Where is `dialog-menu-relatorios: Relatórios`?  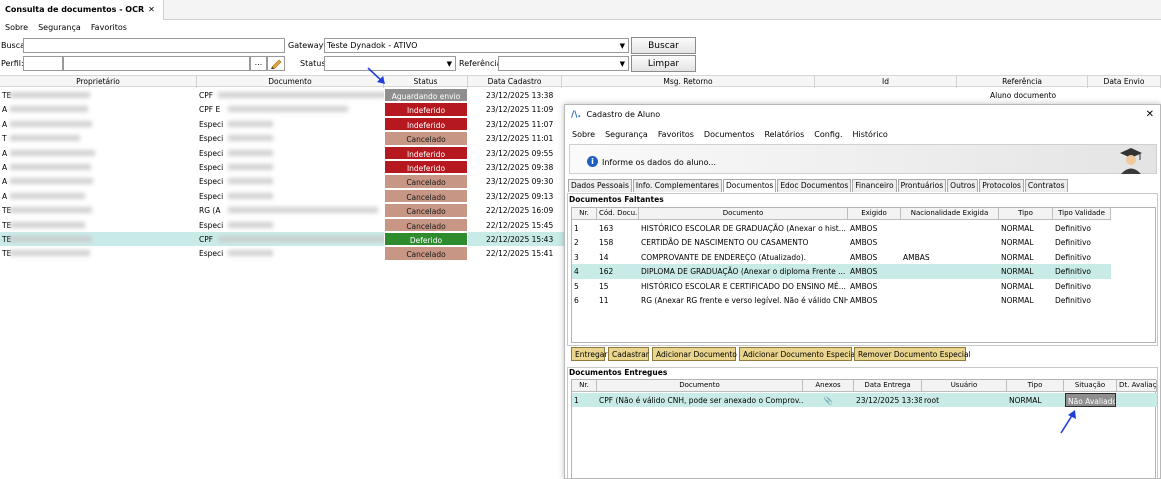
dialog-menu-relatorios: Relatórios is located at coordinates (784, 134).